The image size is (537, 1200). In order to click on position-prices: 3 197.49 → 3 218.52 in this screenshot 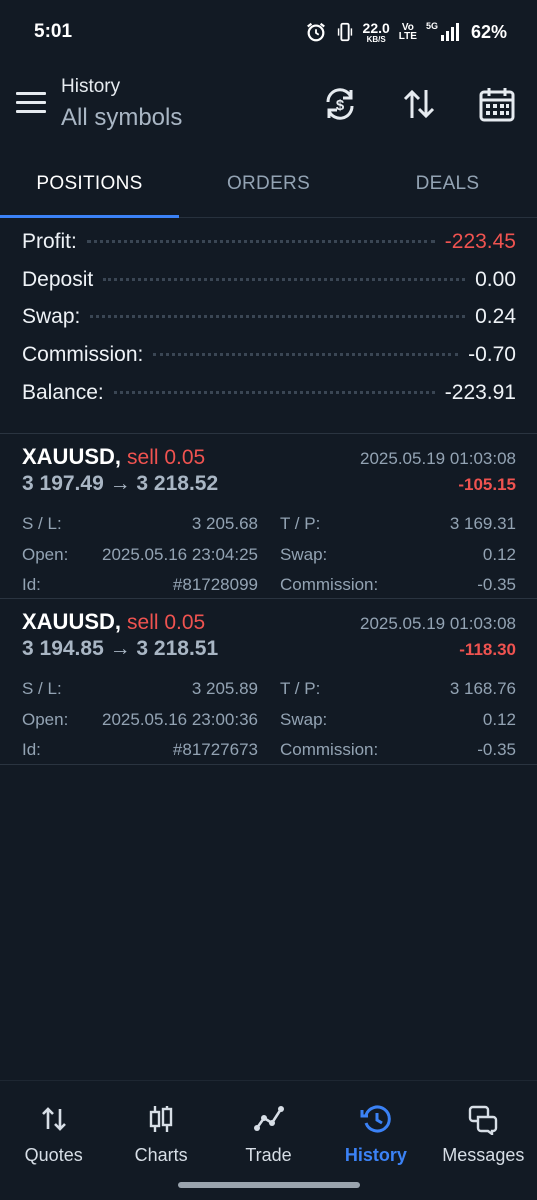, I will do `click(120, 483)`.